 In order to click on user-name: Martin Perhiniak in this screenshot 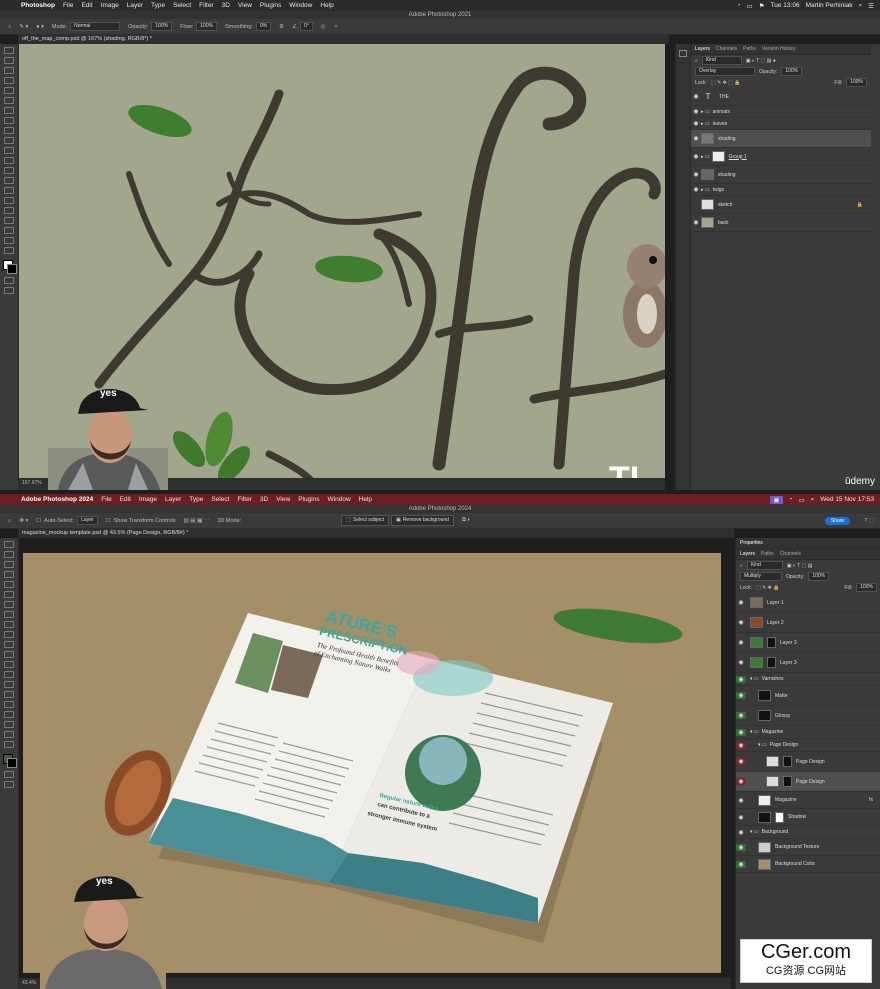, I will do `click(829, 5)`.